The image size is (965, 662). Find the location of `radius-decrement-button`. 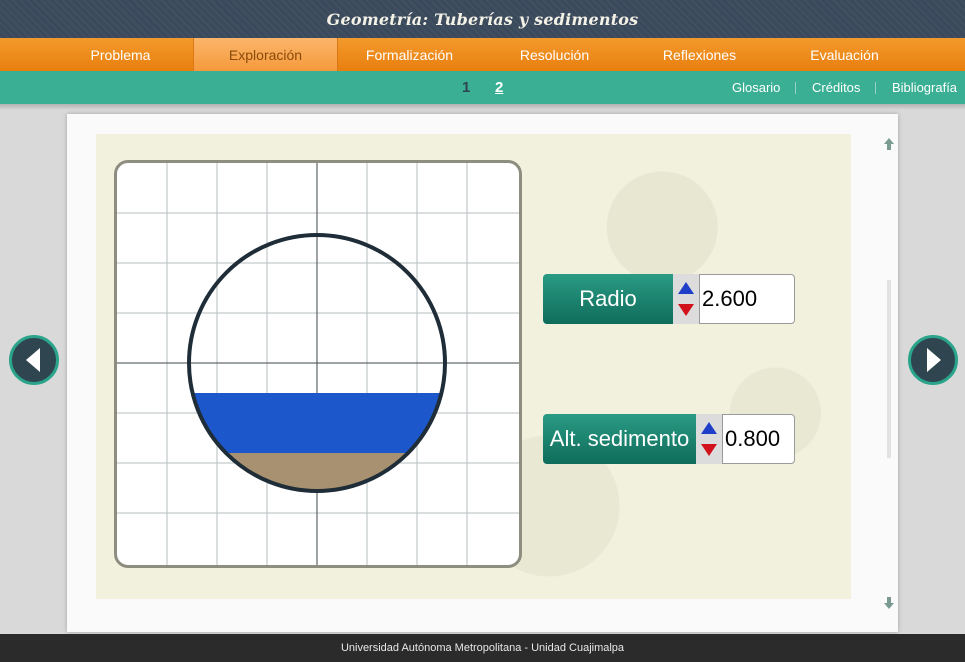

radius-decrement-button is located at coordinates (686, 310).